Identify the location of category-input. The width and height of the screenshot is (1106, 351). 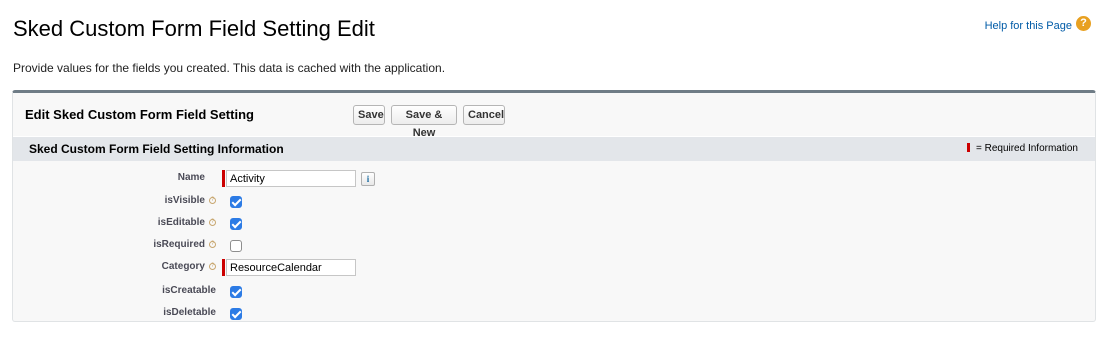
(291, 267).